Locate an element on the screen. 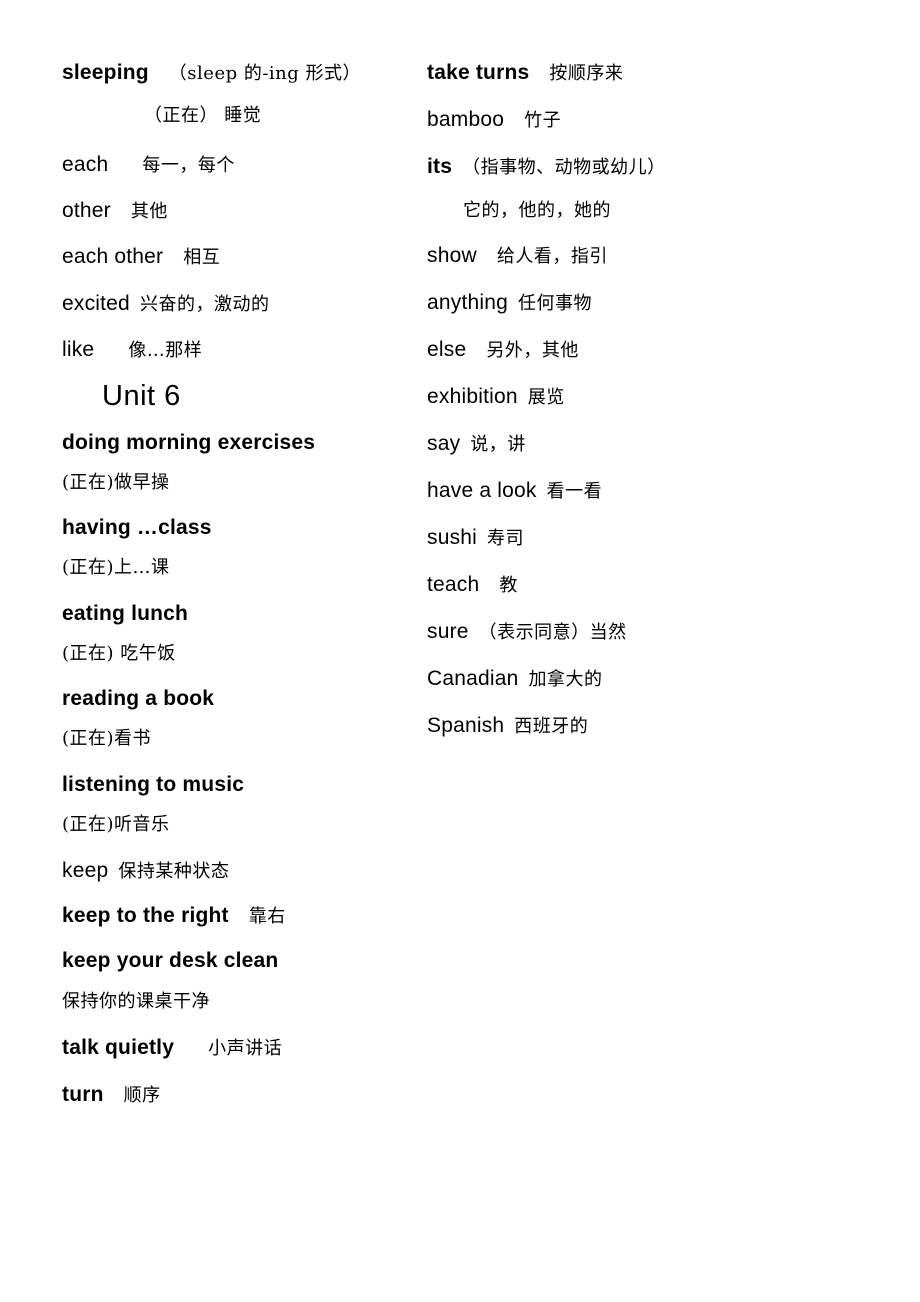 The image size is (920, 1302). vocab-gloss: 其他 is located at coordinates (149, 211).